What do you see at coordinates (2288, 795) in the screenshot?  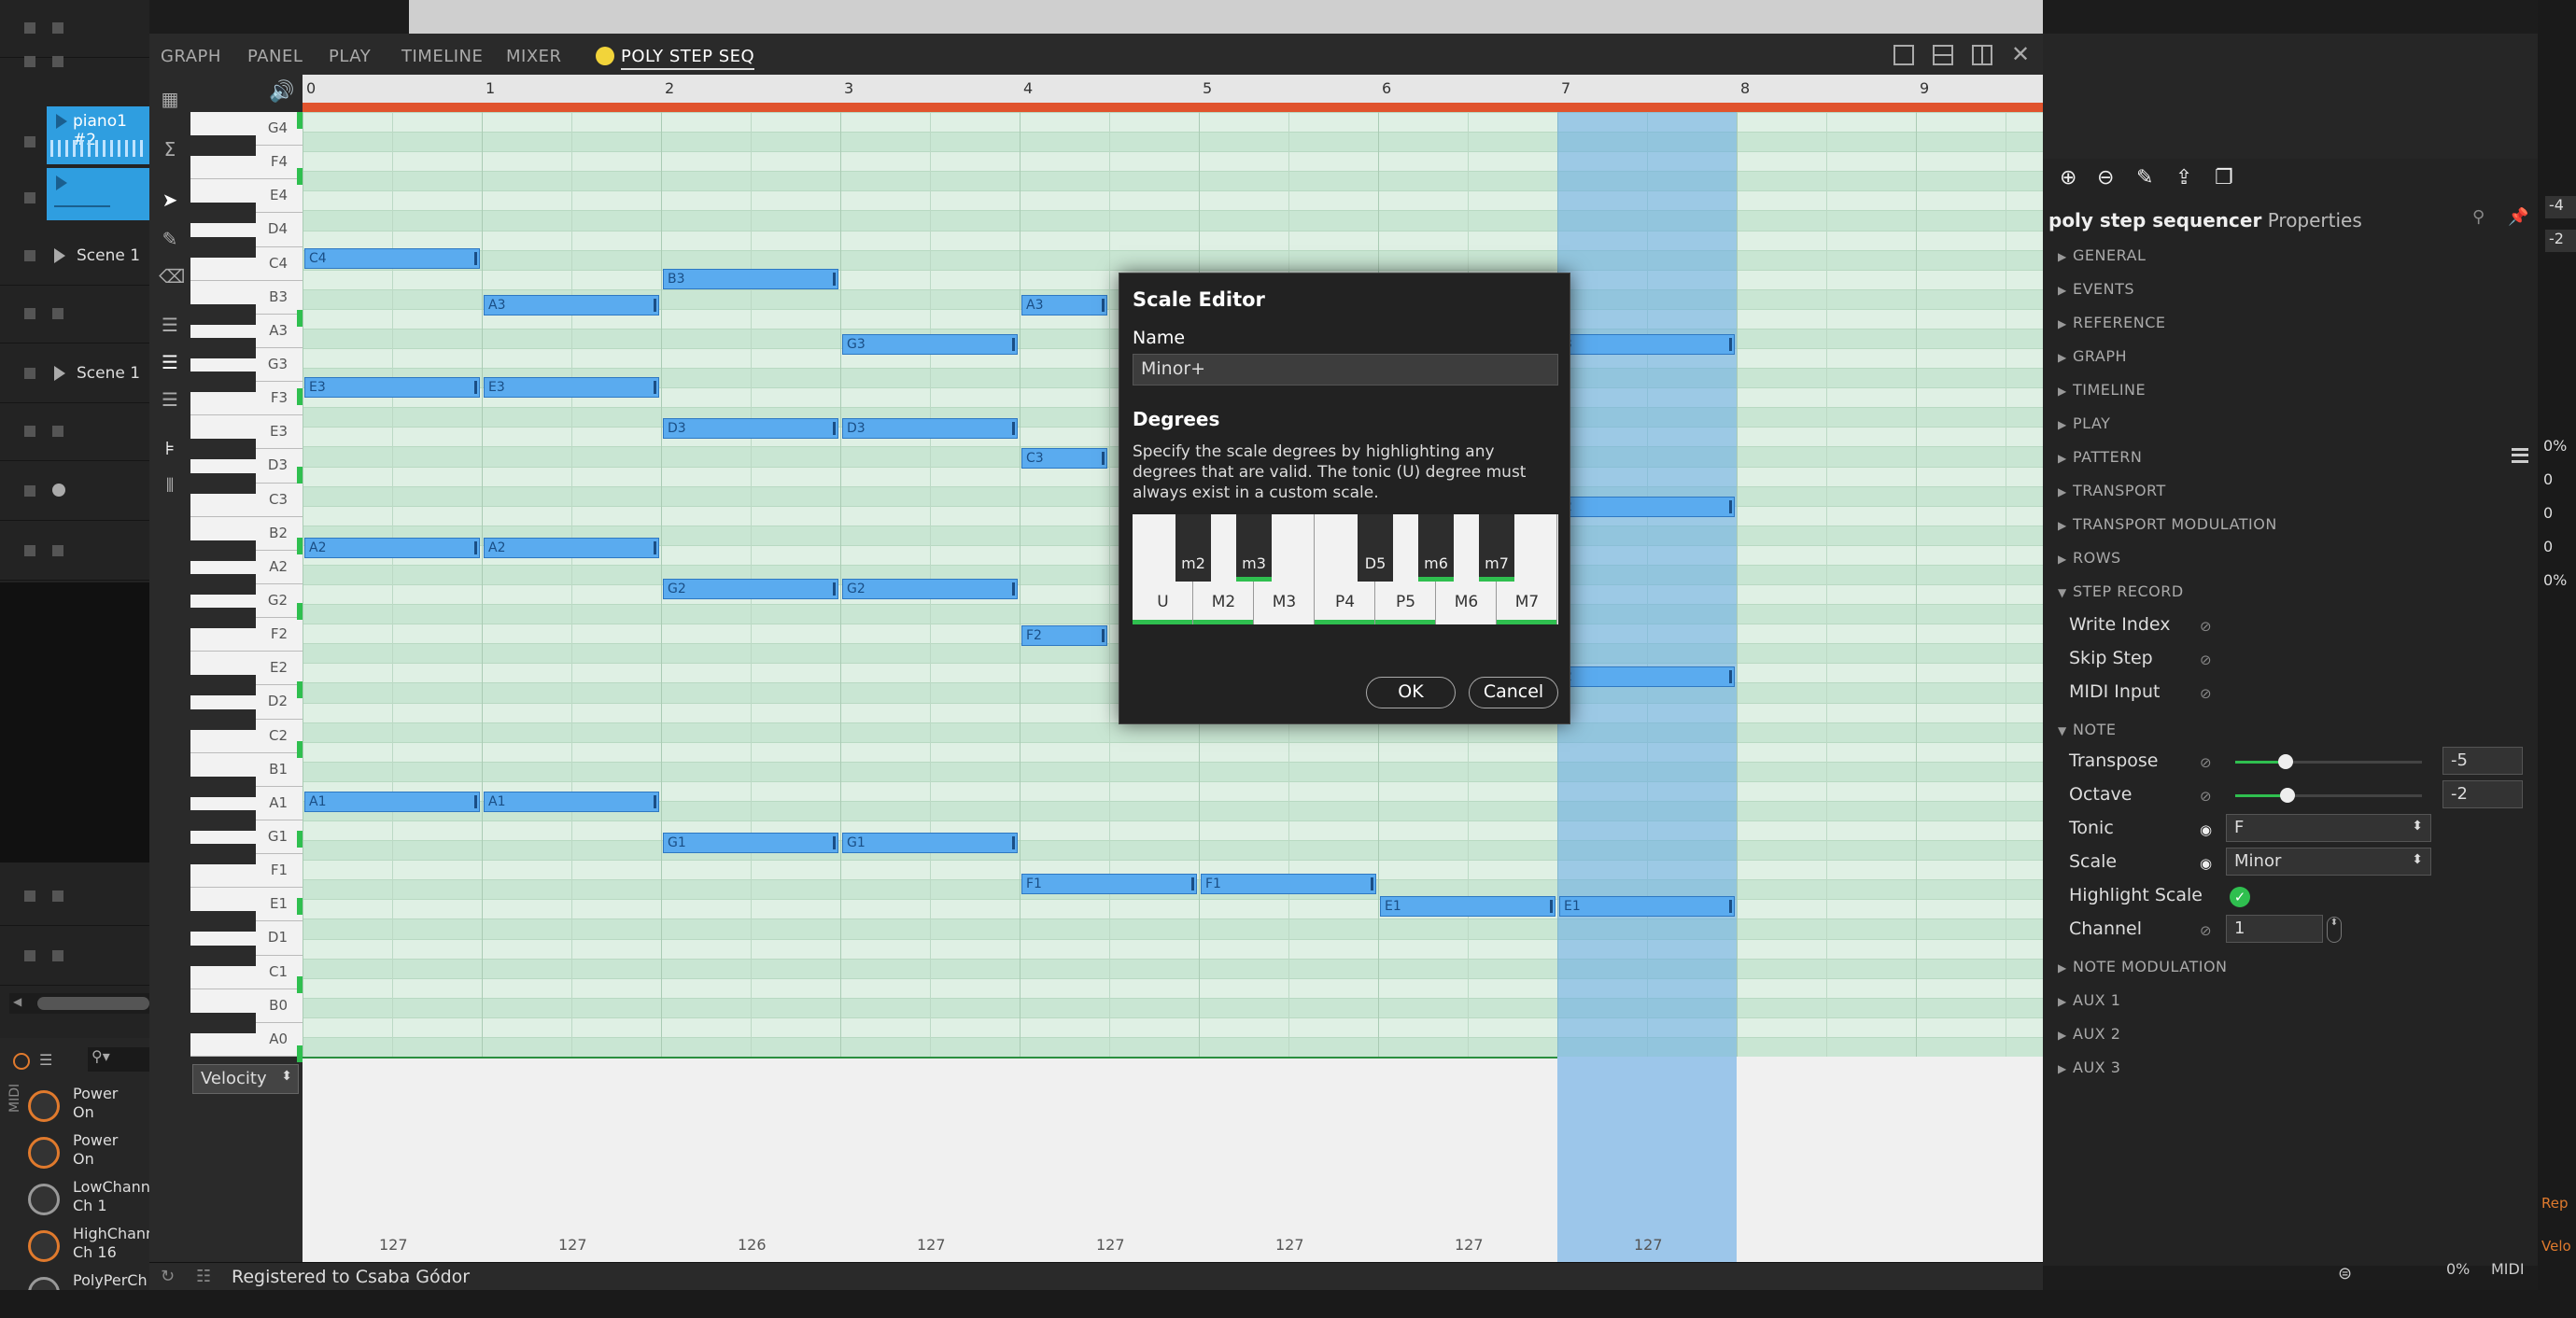 I see `octave-slider-knob` at bounding box center [2288, 795].